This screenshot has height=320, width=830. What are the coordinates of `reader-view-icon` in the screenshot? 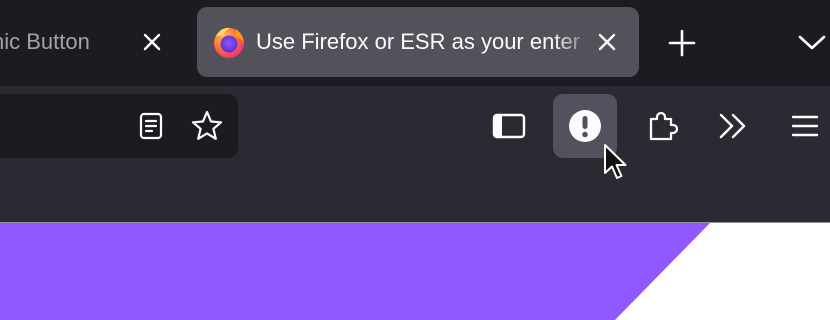 It's located at (151, 126).